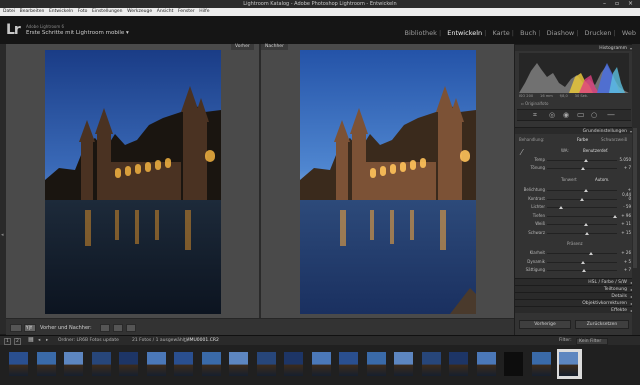  What do you see at coordinates (614, 139) in the screenshot?
I see `treatment-bw: Schwarzweiß` at bounding box center [614, 139].